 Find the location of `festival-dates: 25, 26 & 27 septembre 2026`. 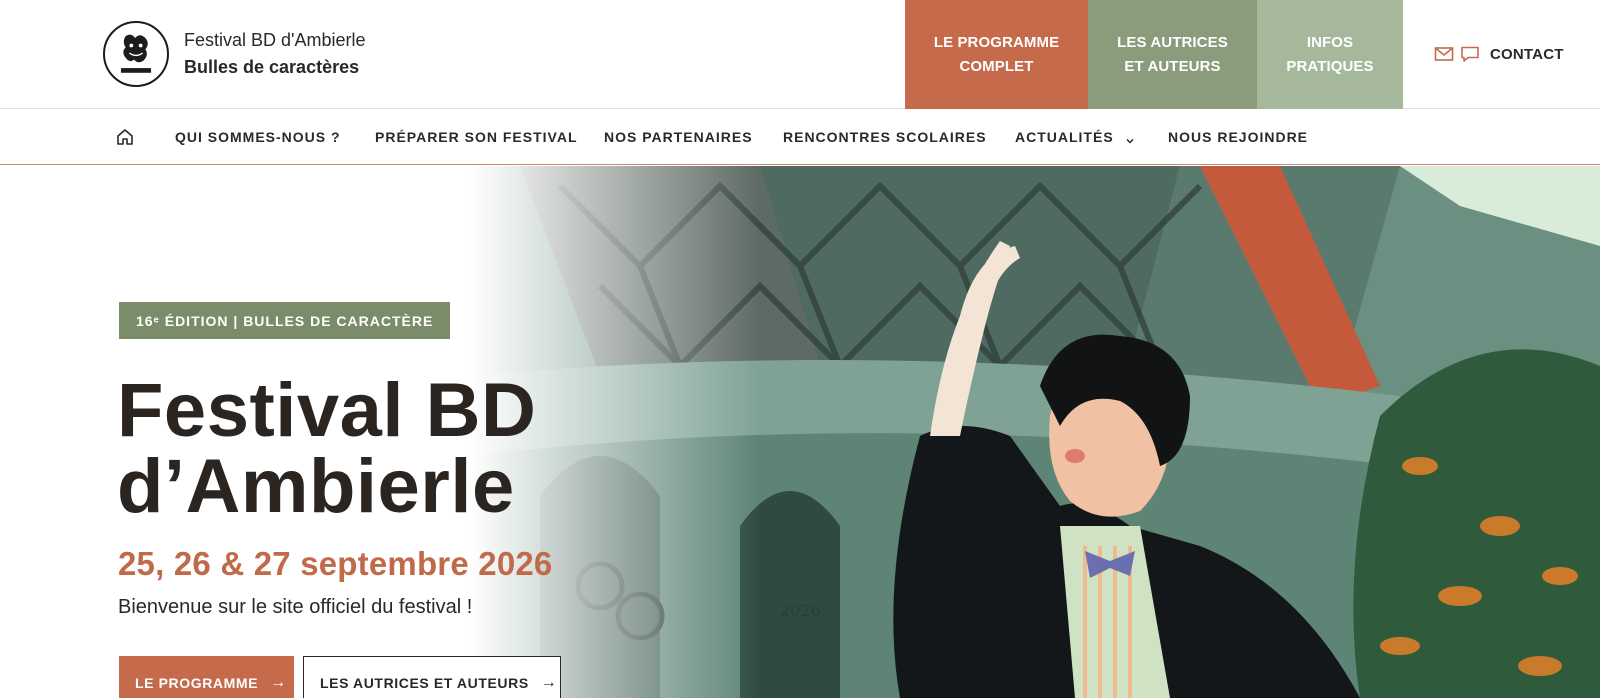

festival-dates: 25, 26 & 27 septembre 2026 is located at coordinates (335, 563).